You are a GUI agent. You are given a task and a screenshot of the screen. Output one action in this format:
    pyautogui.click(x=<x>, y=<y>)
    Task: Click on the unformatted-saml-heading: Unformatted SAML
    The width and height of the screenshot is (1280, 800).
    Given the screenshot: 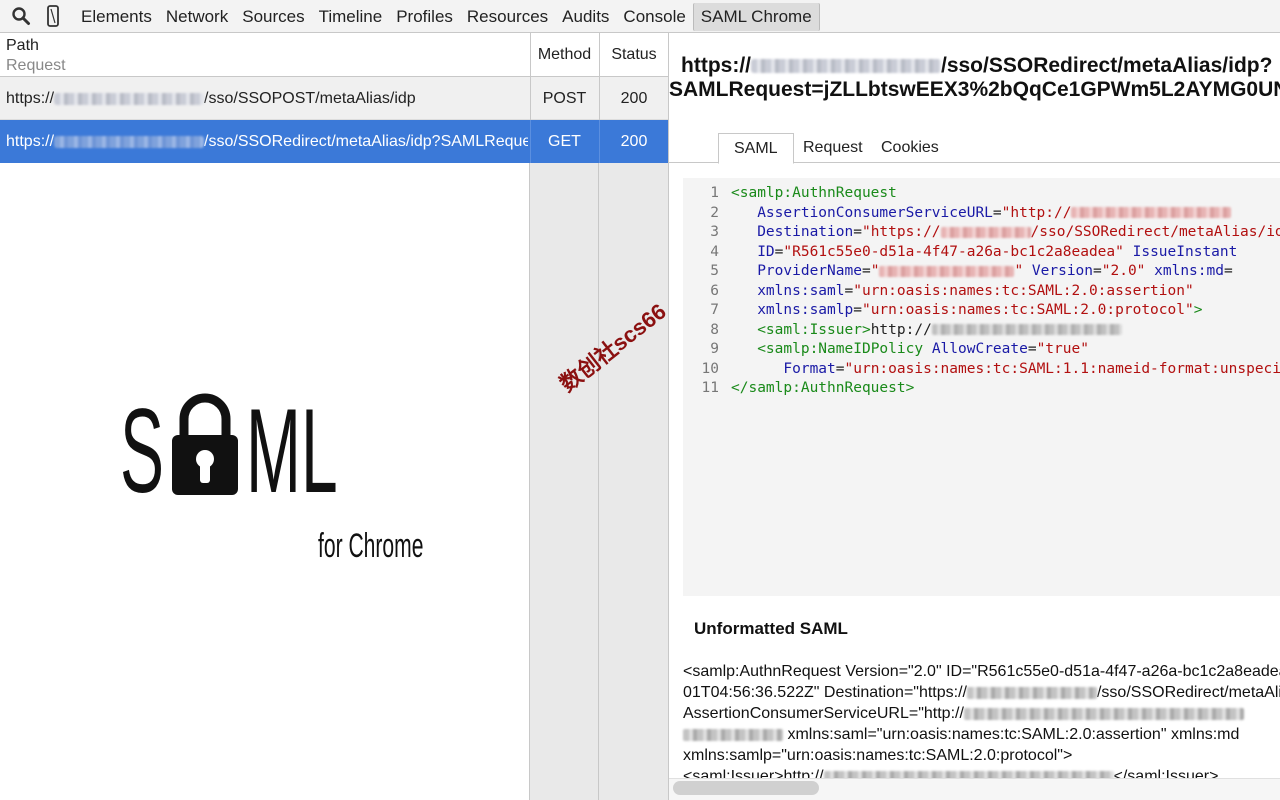 What is the action you would take?
    pyautogui.click(x=771, y=628)
    